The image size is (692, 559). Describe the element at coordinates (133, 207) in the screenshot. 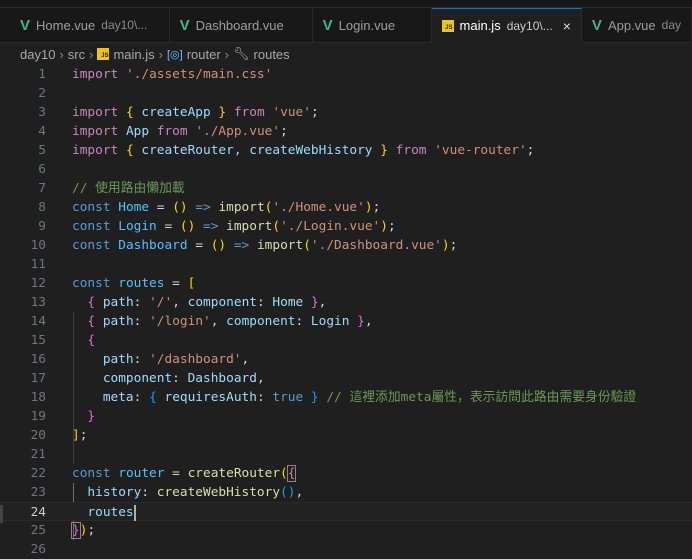

I see `code-token: Home` at that location.